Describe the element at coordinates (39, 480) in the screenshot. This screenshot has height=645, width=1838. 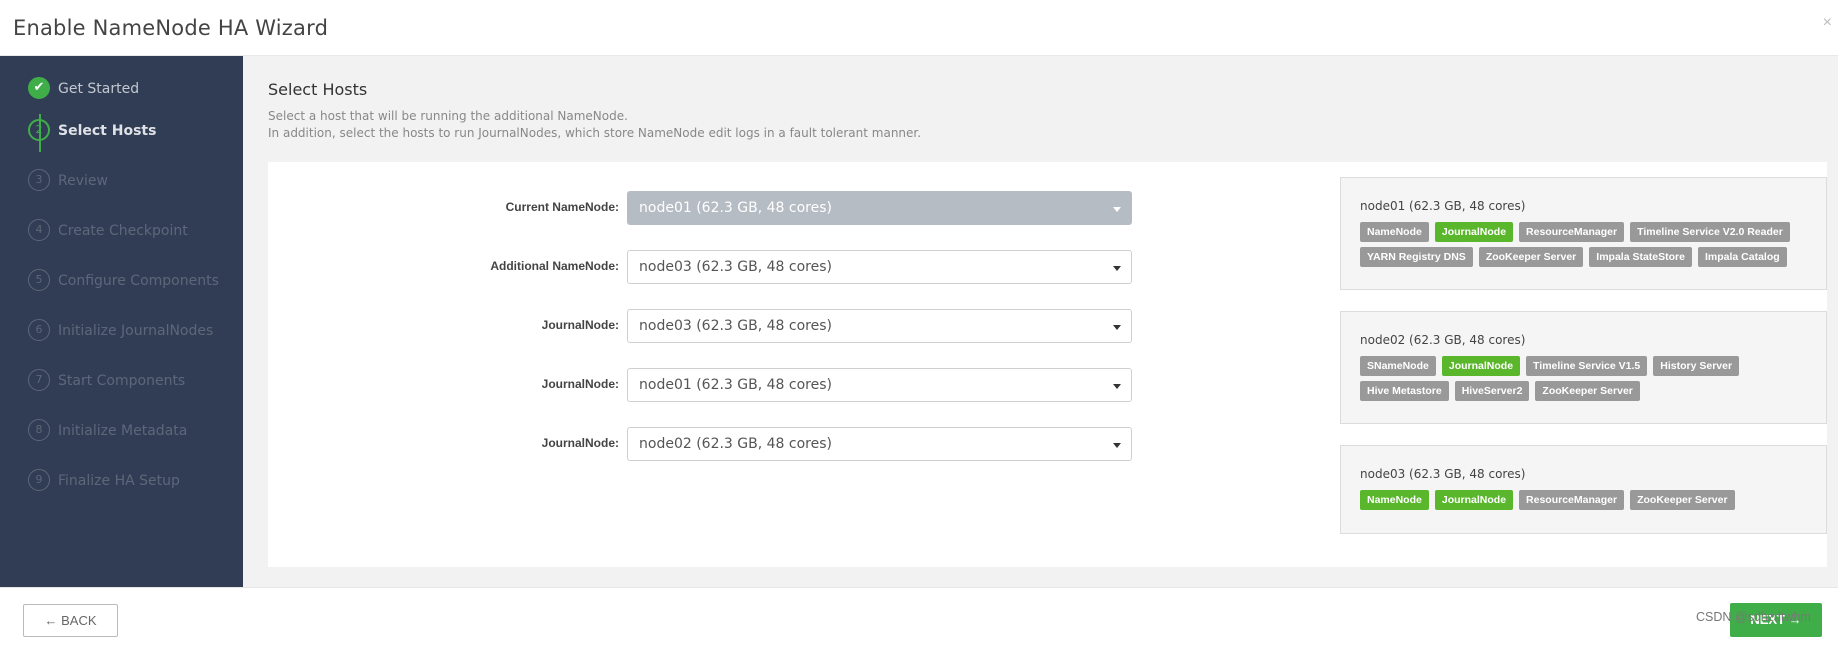
I see `step-number: 9` at that location.